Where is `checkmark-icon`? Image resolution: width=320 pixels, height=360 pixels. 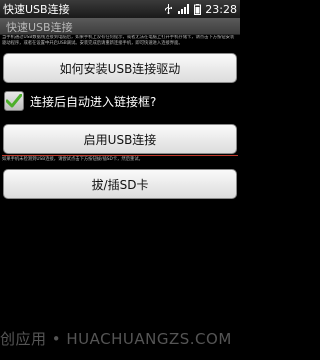
checkmark-icon is located at coordinates (14, 101).